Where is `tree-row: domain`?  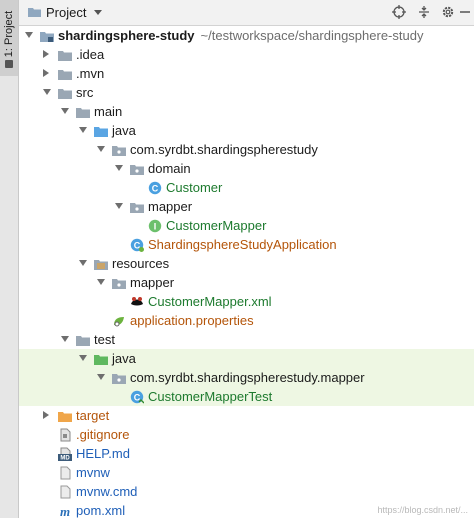 tree-row: domain is located at coordinates (246, 168).